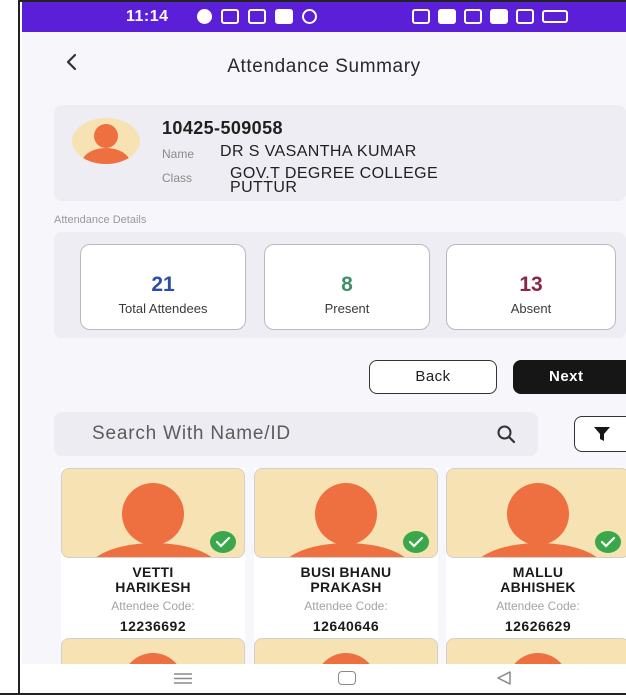 The width and height of the screenshot is (626, 695). What do you see at coordinates (318, 151) in the screenshot?
I see `profile-name: DR S VASANTHA KUMAR` at bounding box center [318, 151].